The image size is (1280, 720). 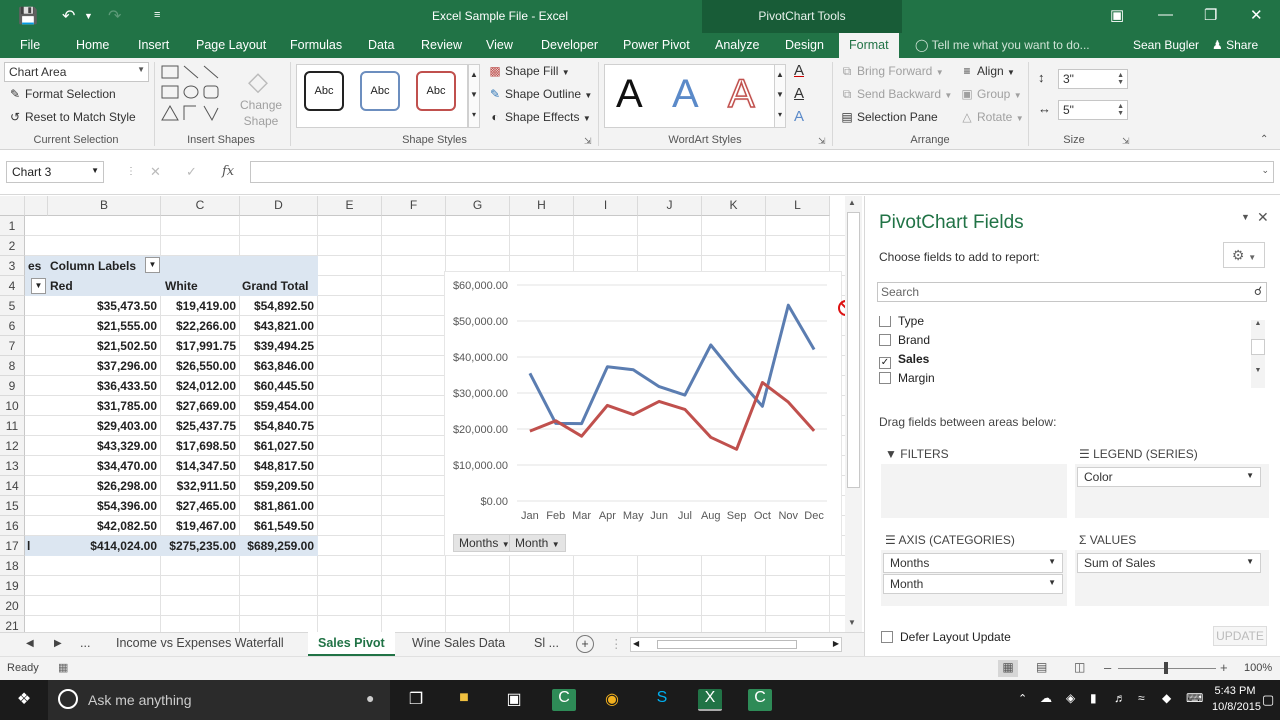 What do you see at coordinates (12, 246) in the screenshot?
I see `row-header-2: 2` at bounding box center [12, 246].